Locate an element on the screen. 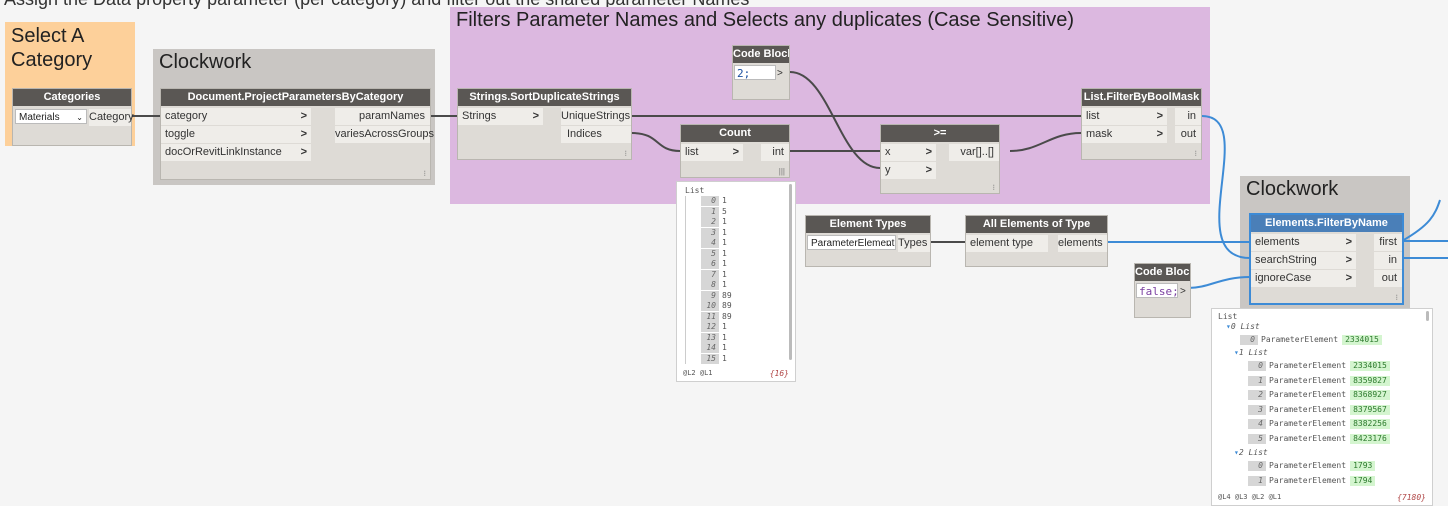  count-node: Count list > int ||| is located at coordinates (735, 151).